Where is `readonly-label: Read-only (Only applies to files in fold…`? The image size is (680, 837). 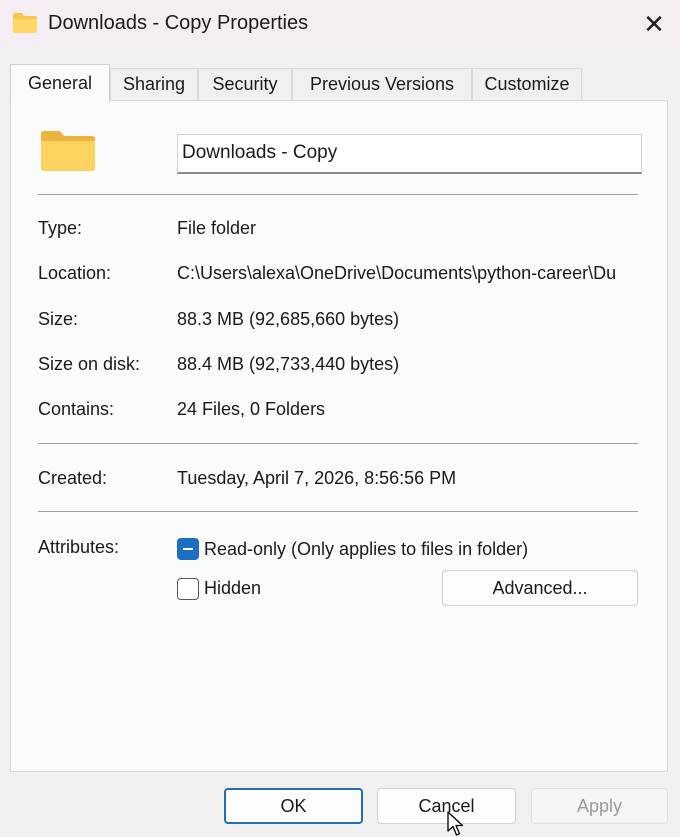 readonly-label: Read-only (Only applies to files in fold… is located at coordinates (366, 549).